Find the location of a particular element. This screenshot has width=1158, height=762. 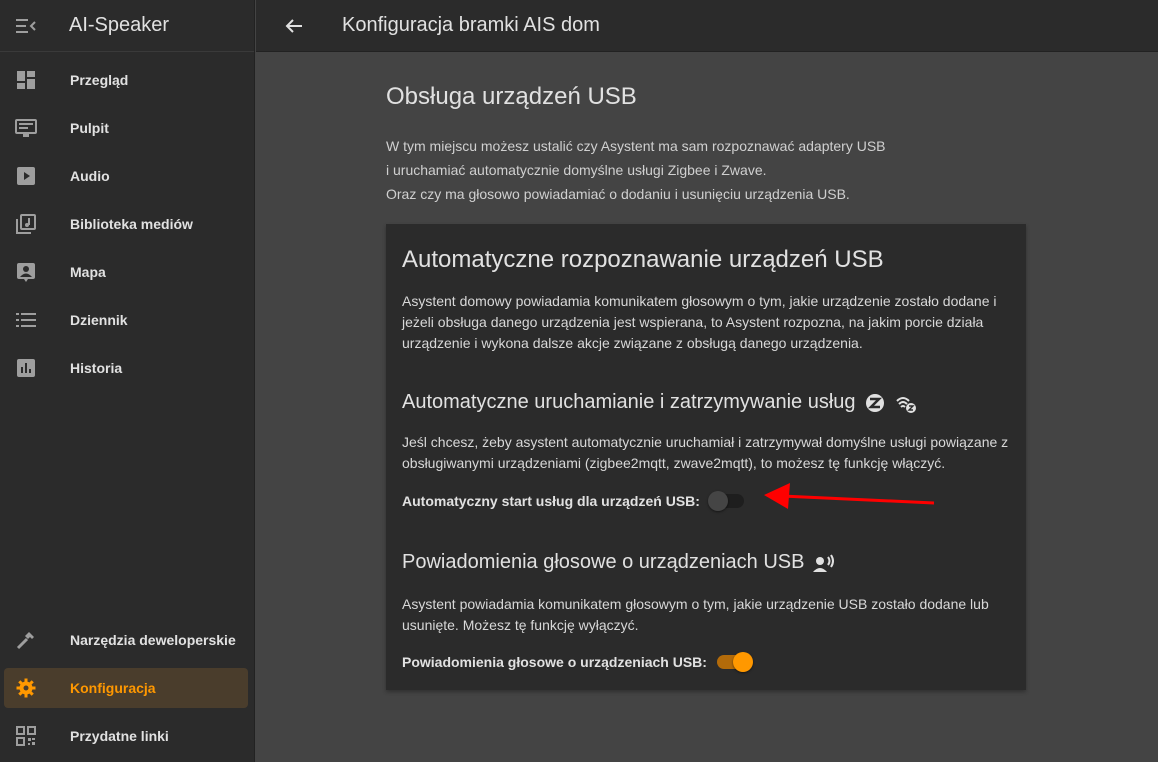

menu-collapse-icon is located at coordinates (26, 25).